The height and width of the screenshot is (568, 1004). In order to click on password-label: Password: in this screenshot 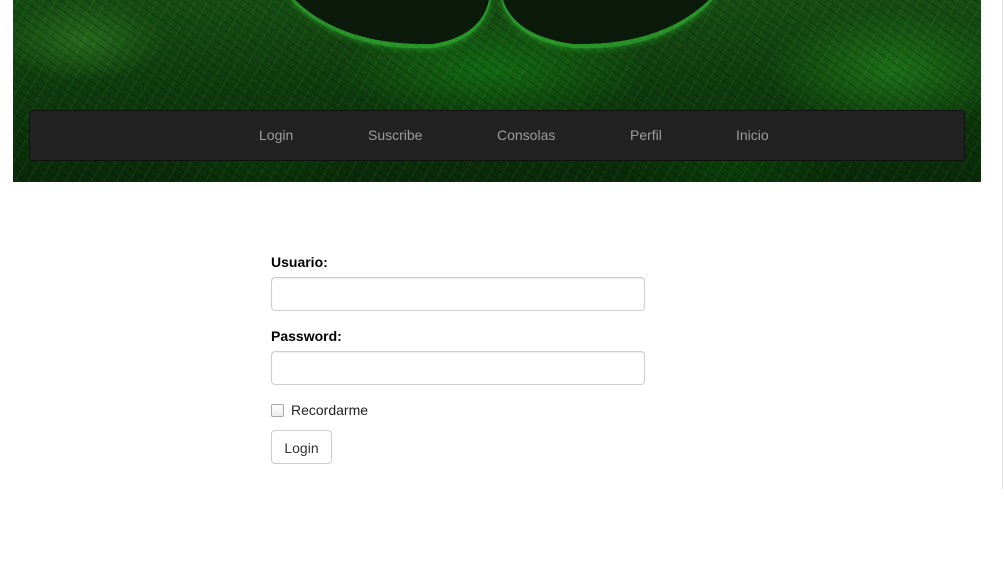, I will do `click(306, 336)`.